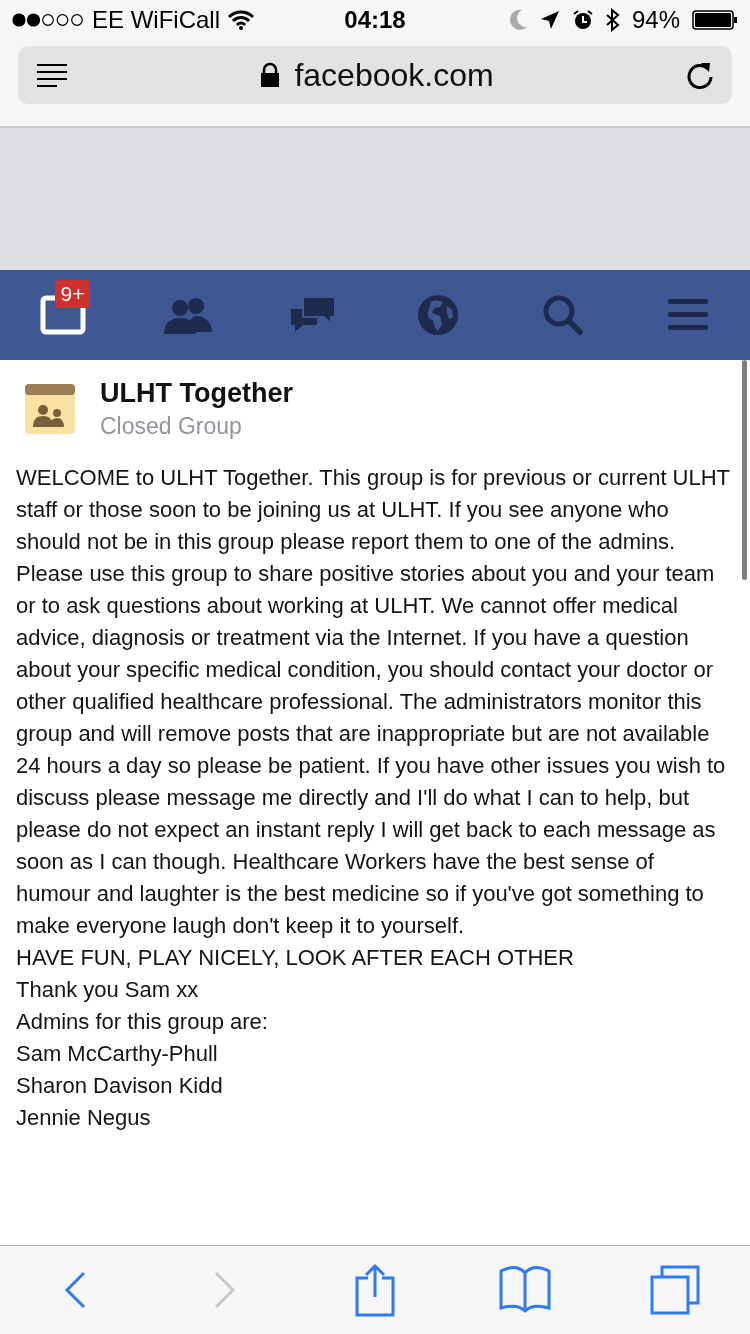 The width and height of the screenshot is (750, 1334). I want to click on reader-icon, so click(52, 75).